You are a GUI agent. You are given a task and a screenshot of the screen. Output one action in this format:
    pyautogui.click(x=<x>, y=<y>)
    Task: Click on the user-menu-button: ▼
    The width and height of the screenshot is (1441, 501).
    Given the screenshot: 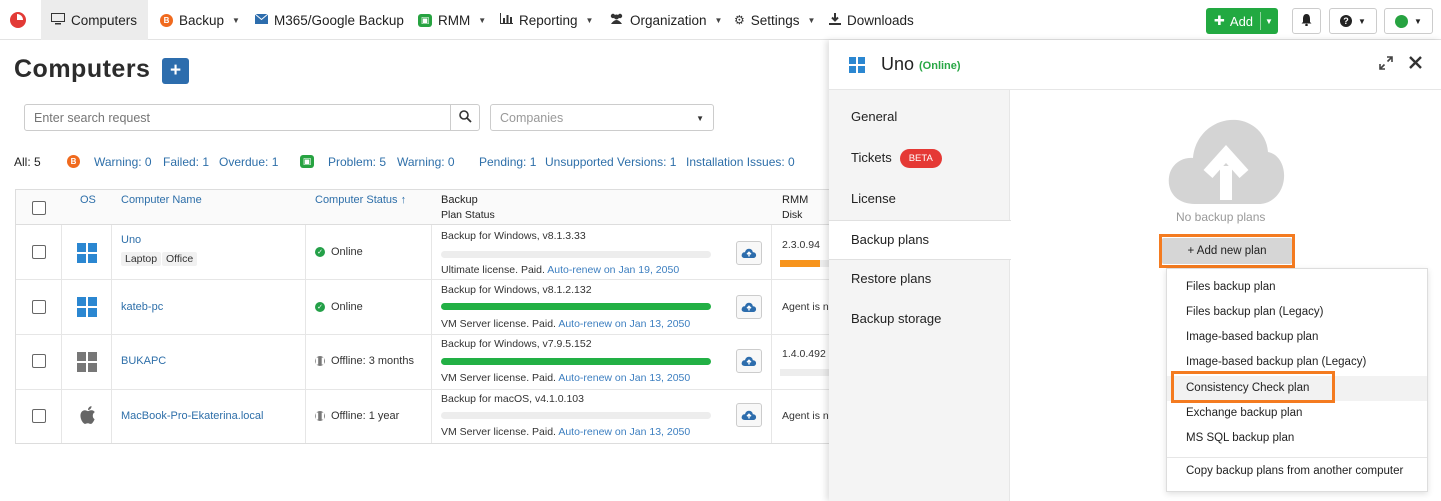 What is the action you would take?
    pyautogui.click(x=1408, y=21)
    